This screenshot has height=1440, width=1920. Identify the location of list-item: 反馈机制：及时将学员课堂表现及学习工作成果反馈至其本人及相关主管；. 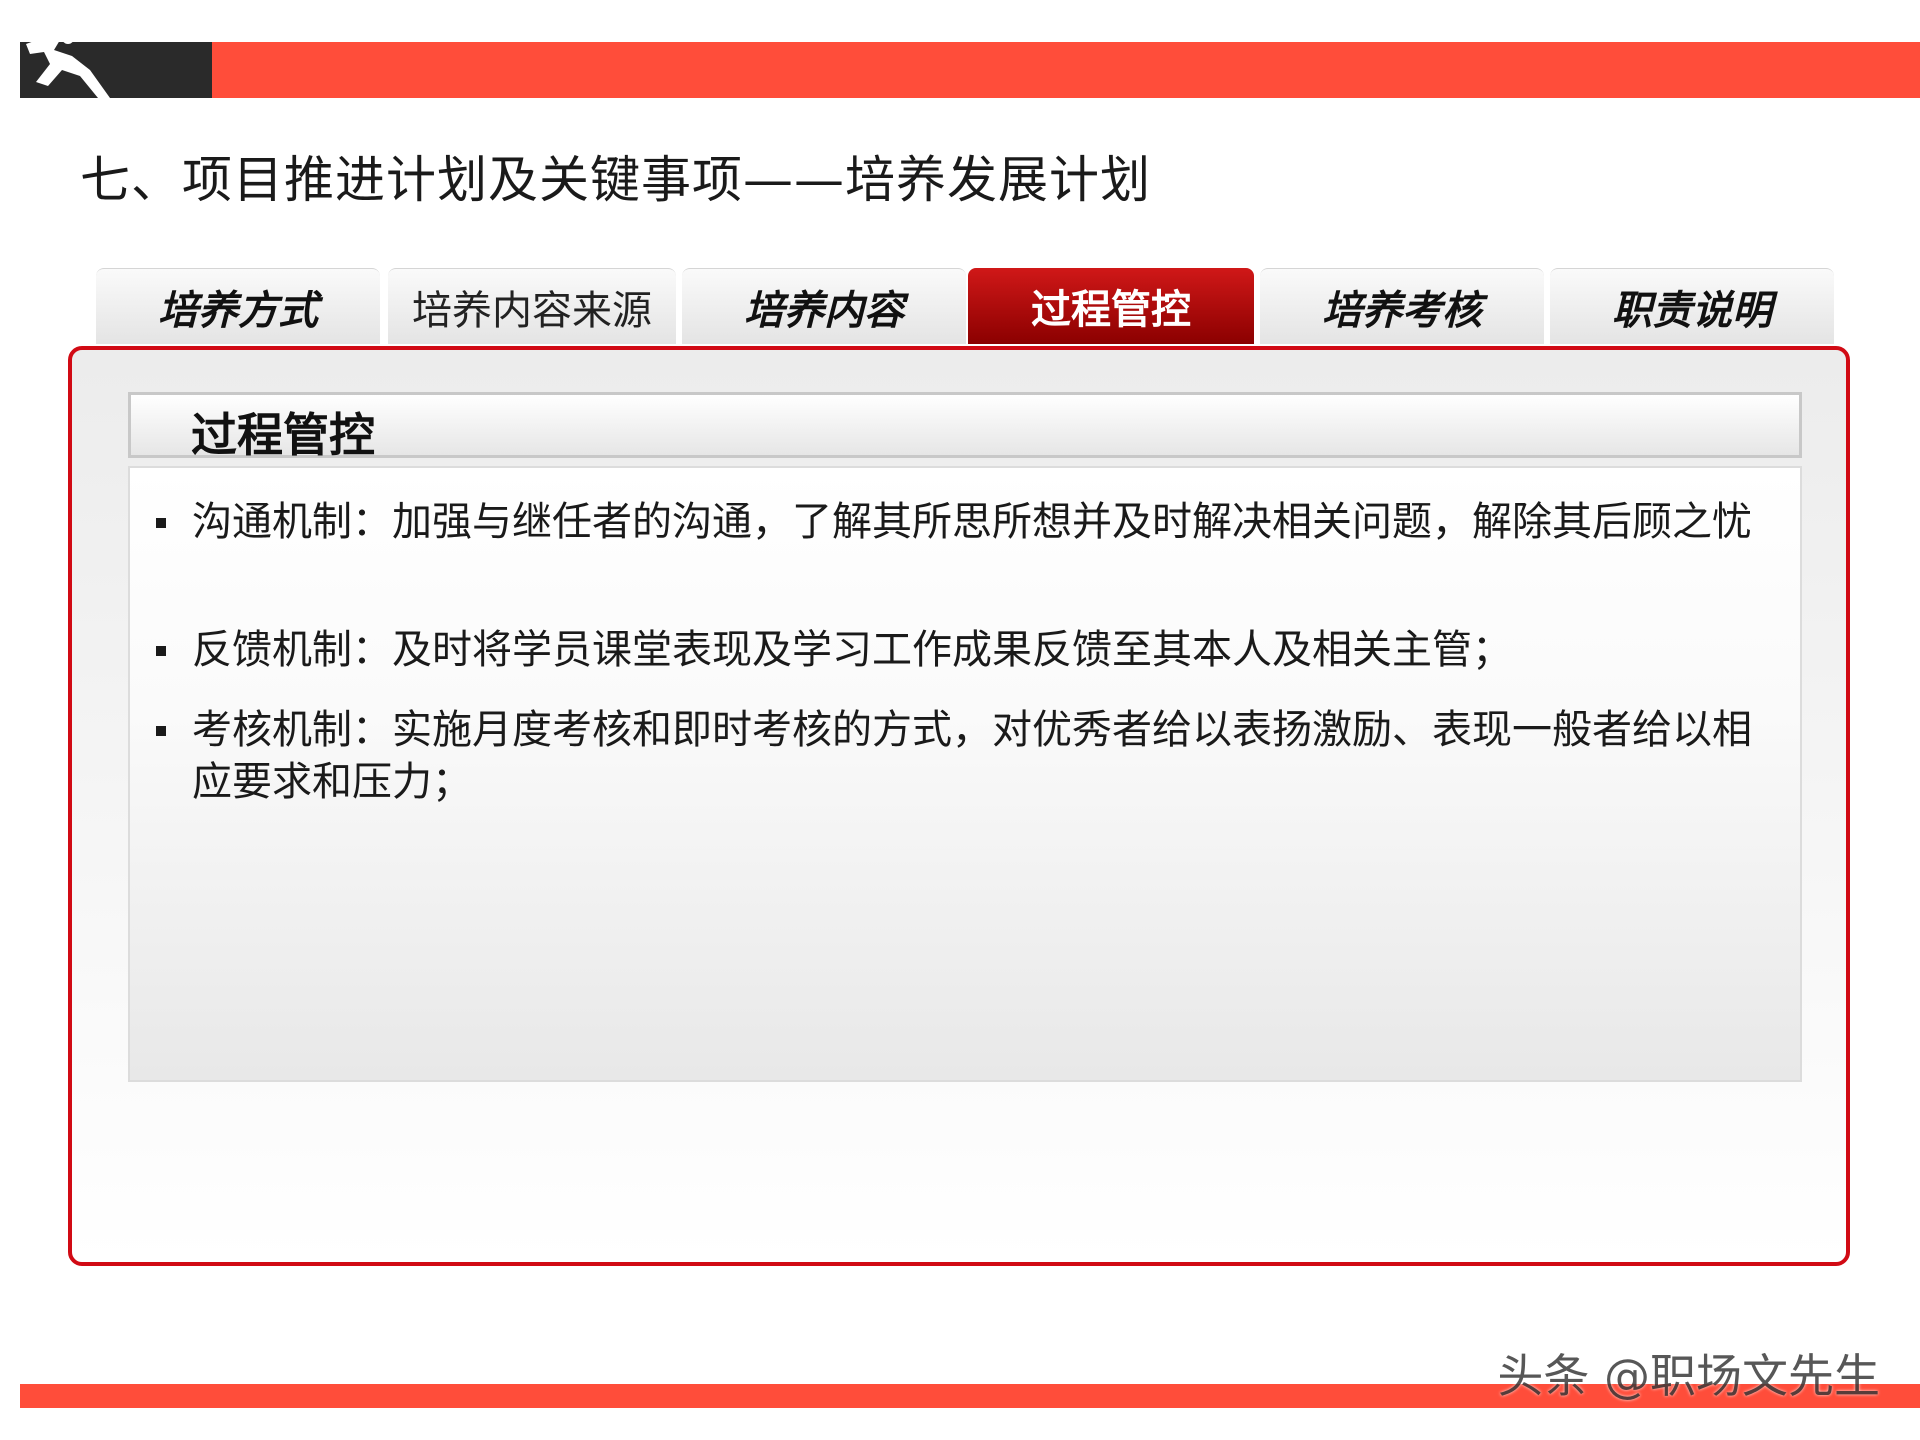
(967, 654).